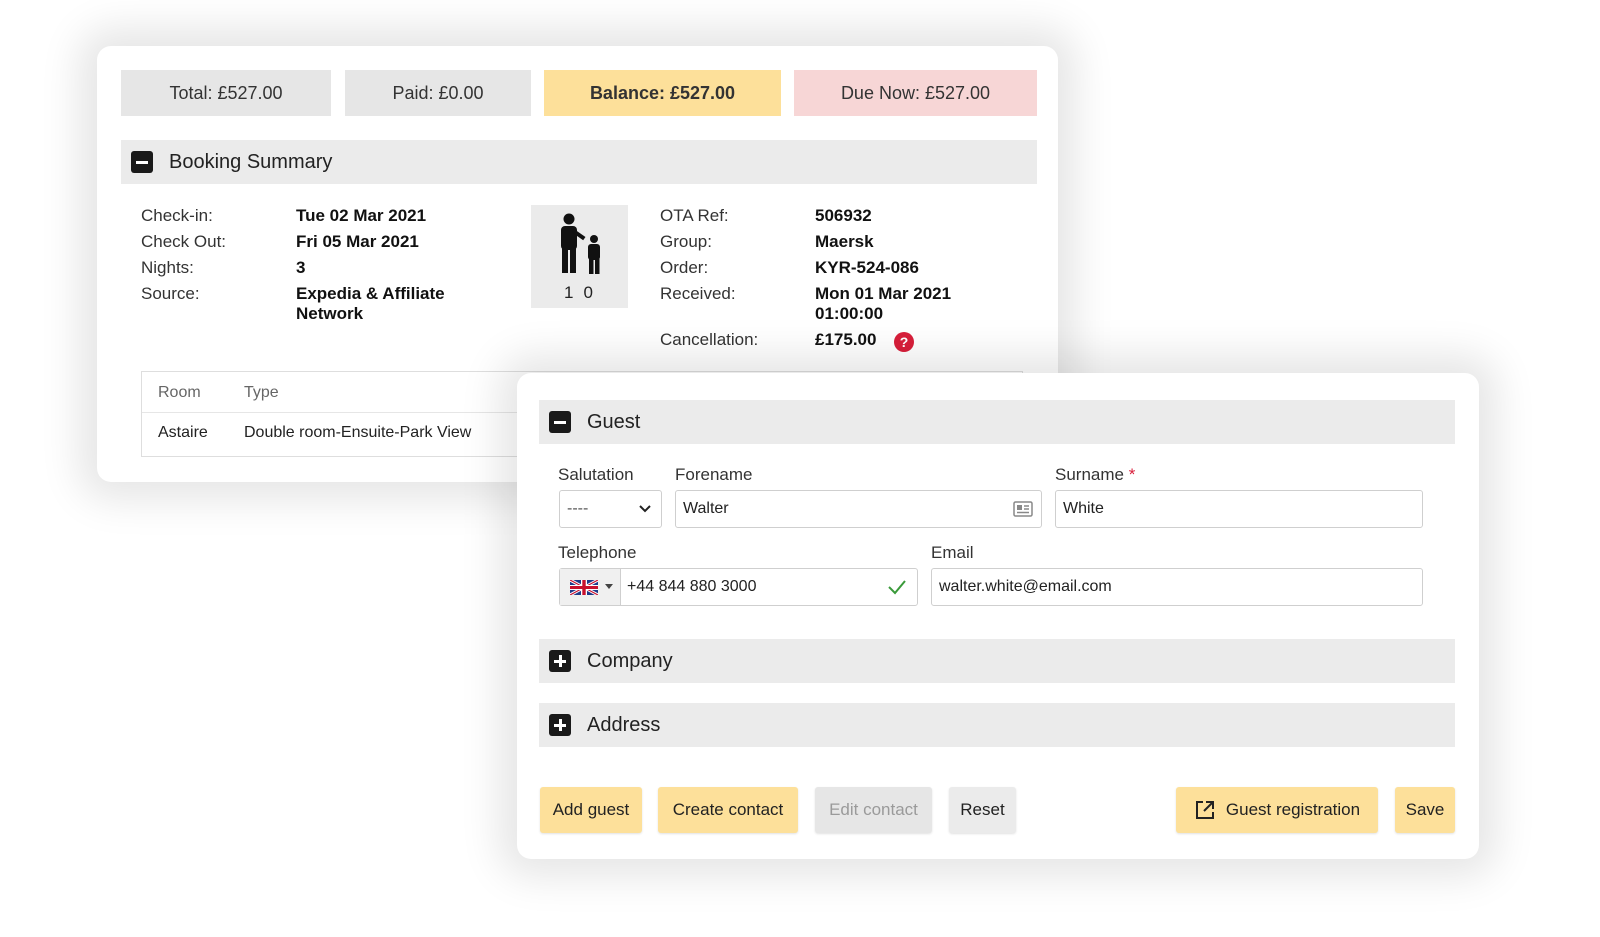 This screenshot has width=1600, height=937. Describe the element at coordinates (358, 432) in the screenshot. I see `type-cell: Double room-Ensuite-Park View` at that location.